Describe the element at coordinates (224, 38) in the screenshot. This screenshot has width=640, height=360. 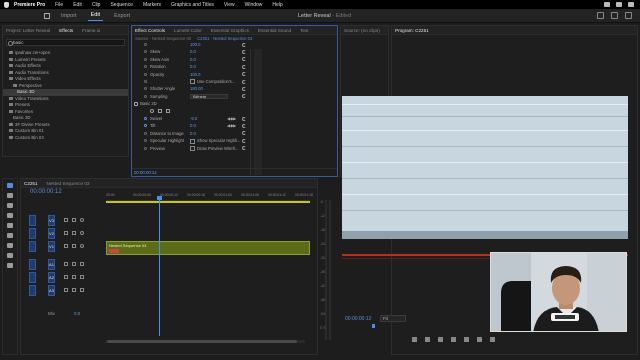
I see `sequence-clip-label: C2251 · Nested Sequence 03` at that location.